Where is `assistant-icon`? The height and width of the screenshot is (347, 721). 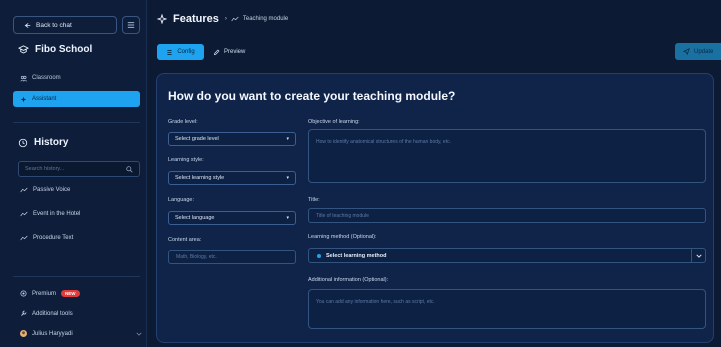
assistant-icon is located at coordinates (23, 99).